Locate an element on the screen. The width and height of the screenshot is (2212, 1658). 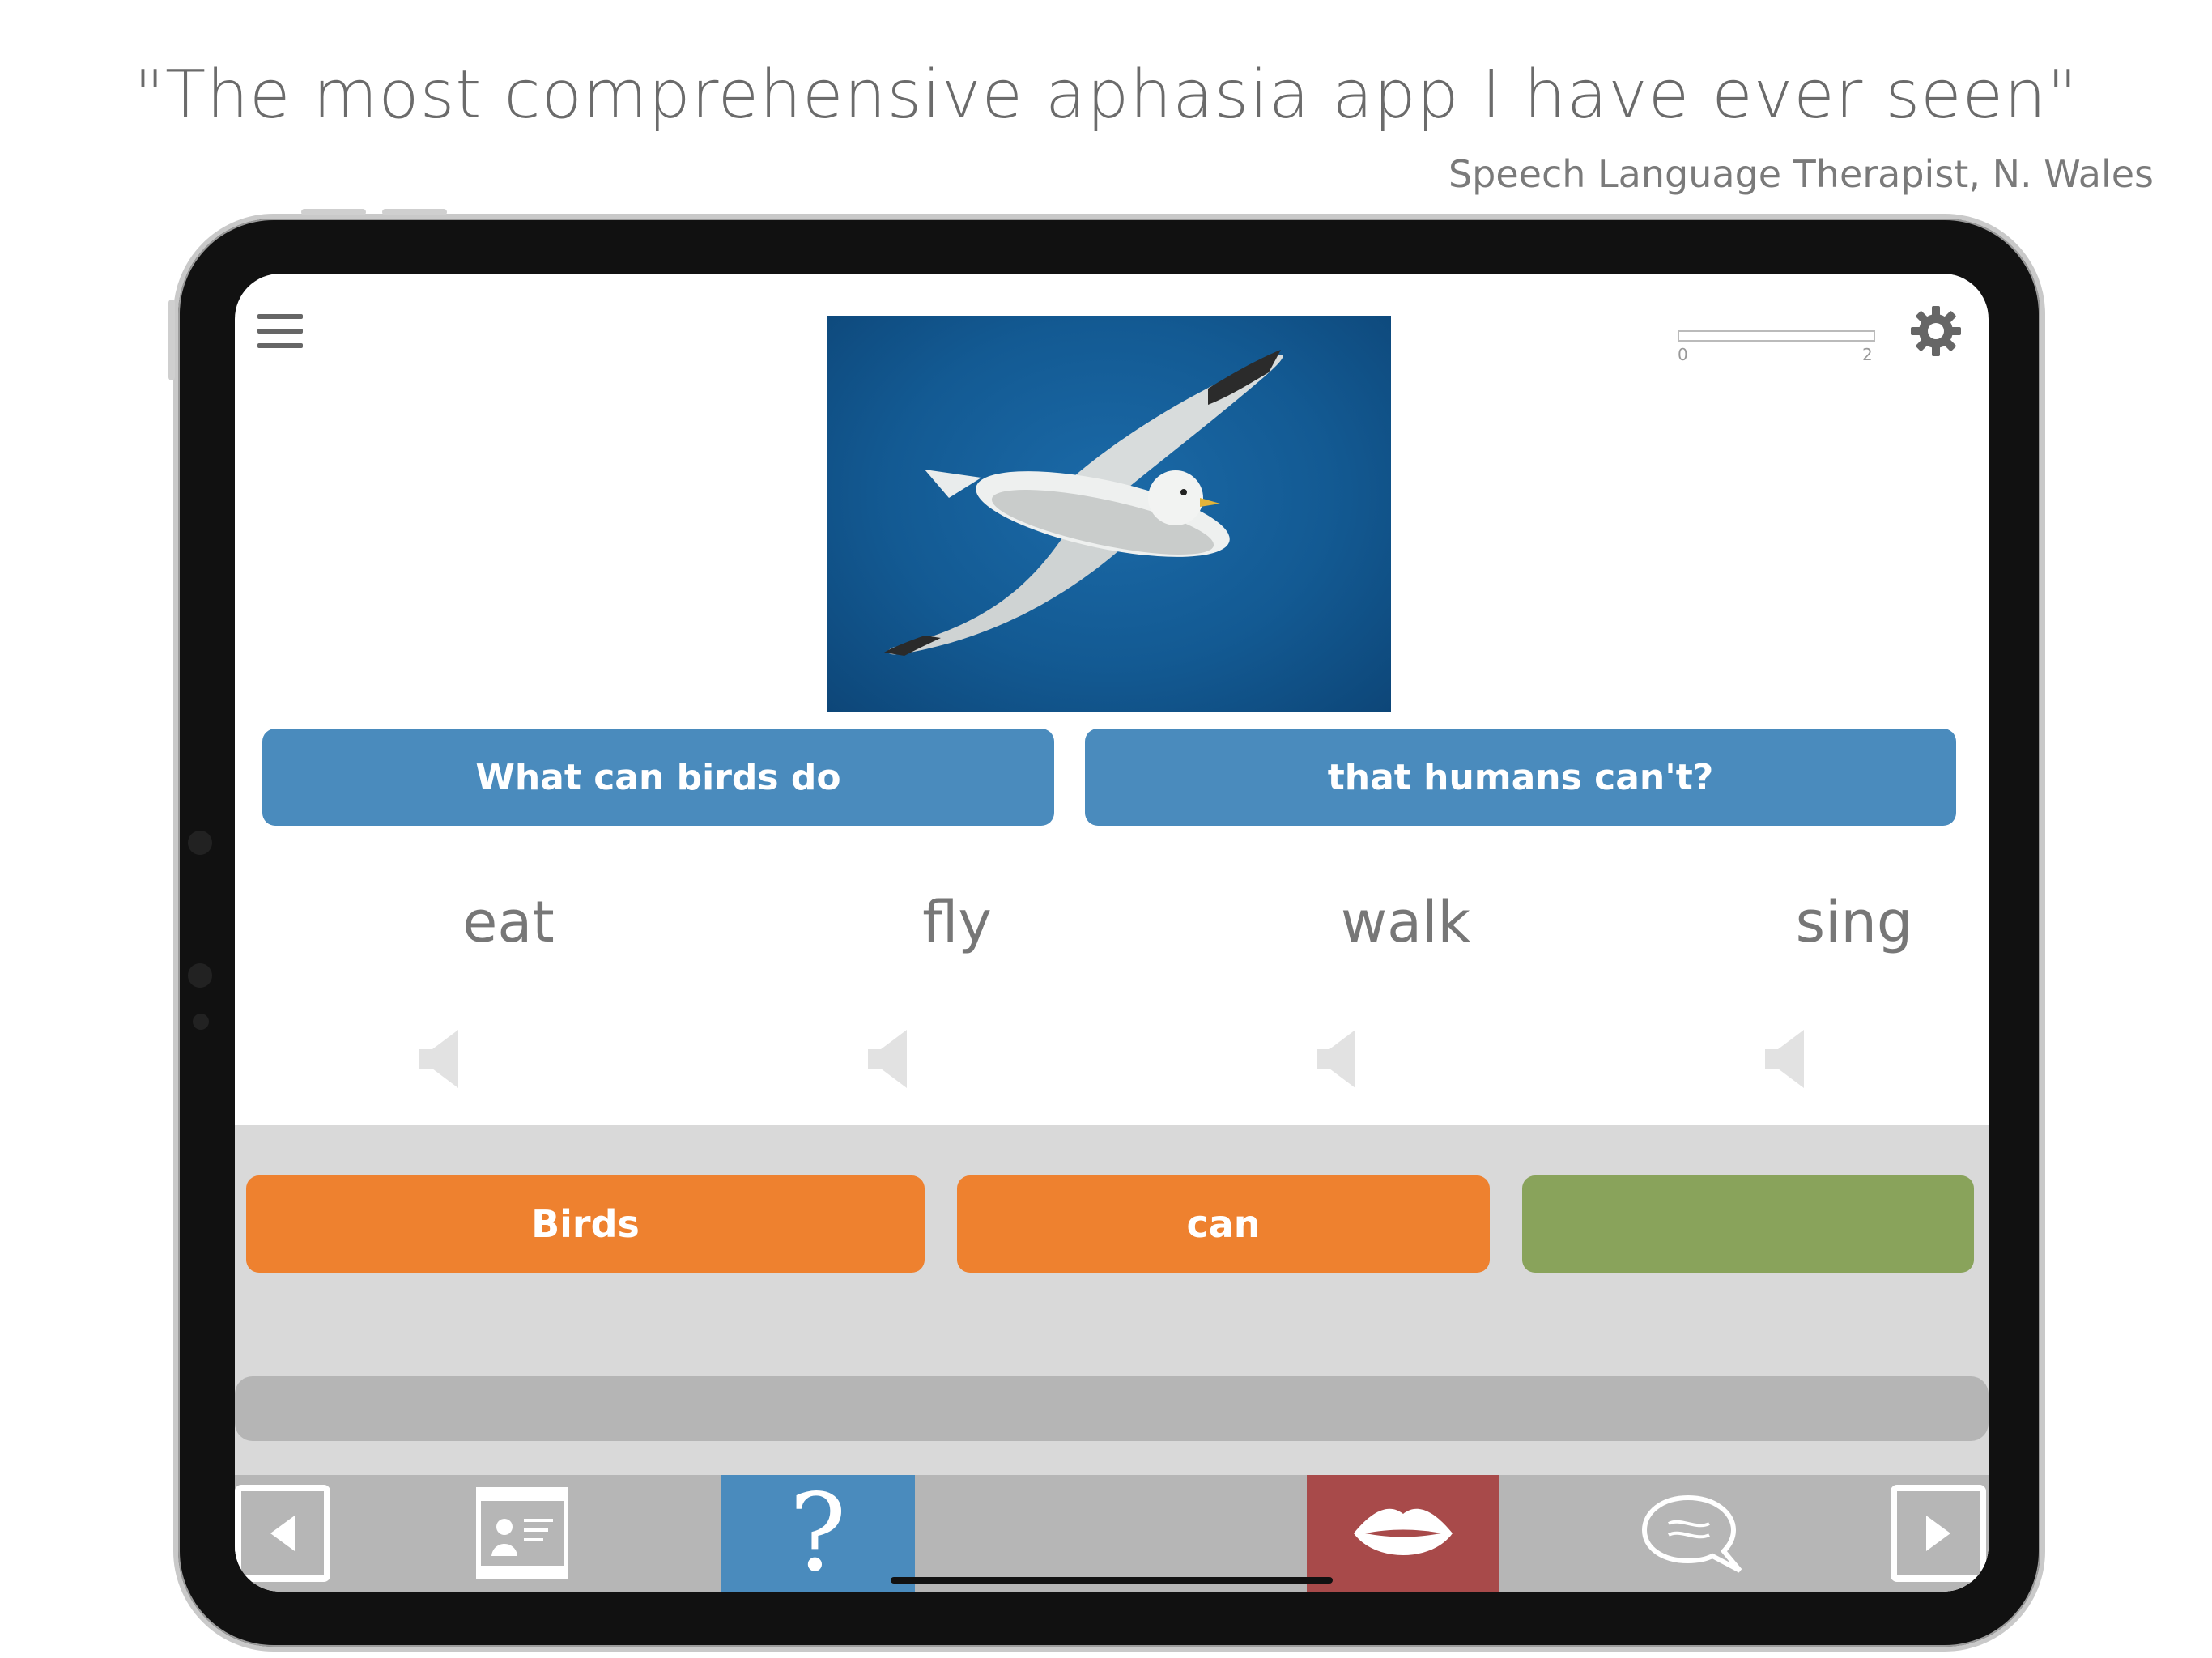
progress-max-label: 2 is located at coordinates (1867, 354).